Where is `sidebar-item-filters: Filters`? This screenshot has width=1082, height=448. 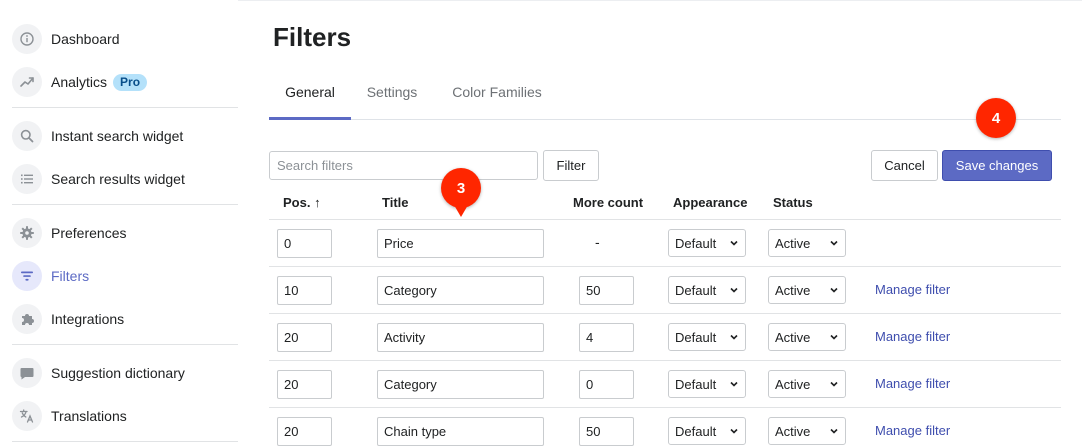 sidebar-item-filters: Filters is located at coordinates (122, 276).